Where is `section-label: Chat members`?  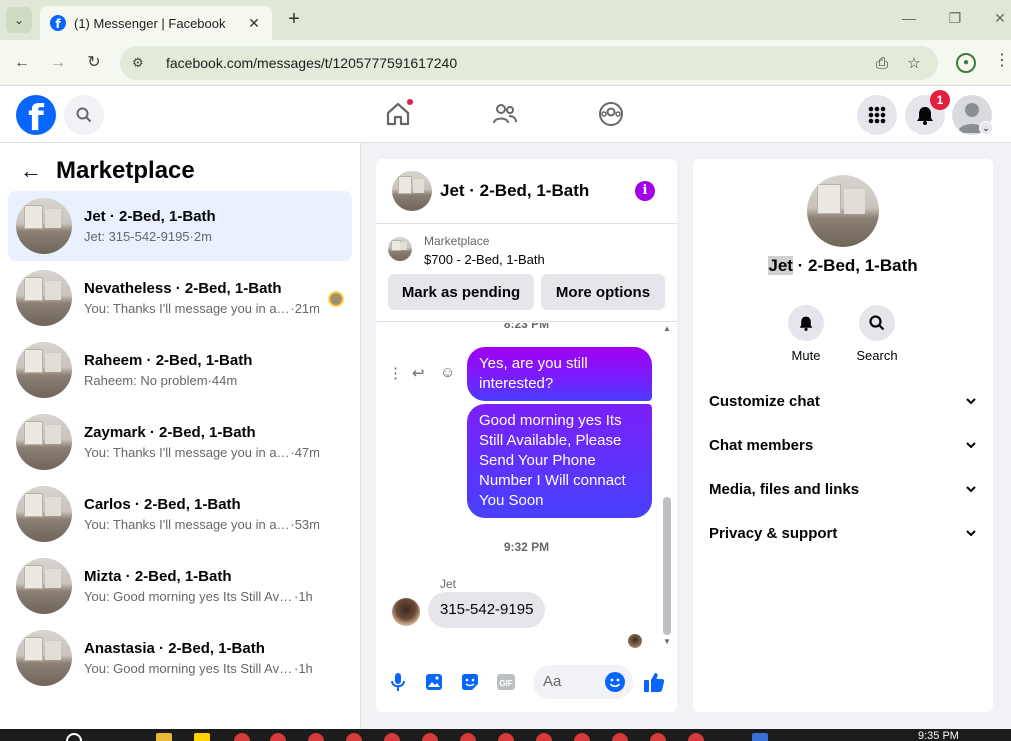 section-label: Chat members is located at coordinates (761, 445).